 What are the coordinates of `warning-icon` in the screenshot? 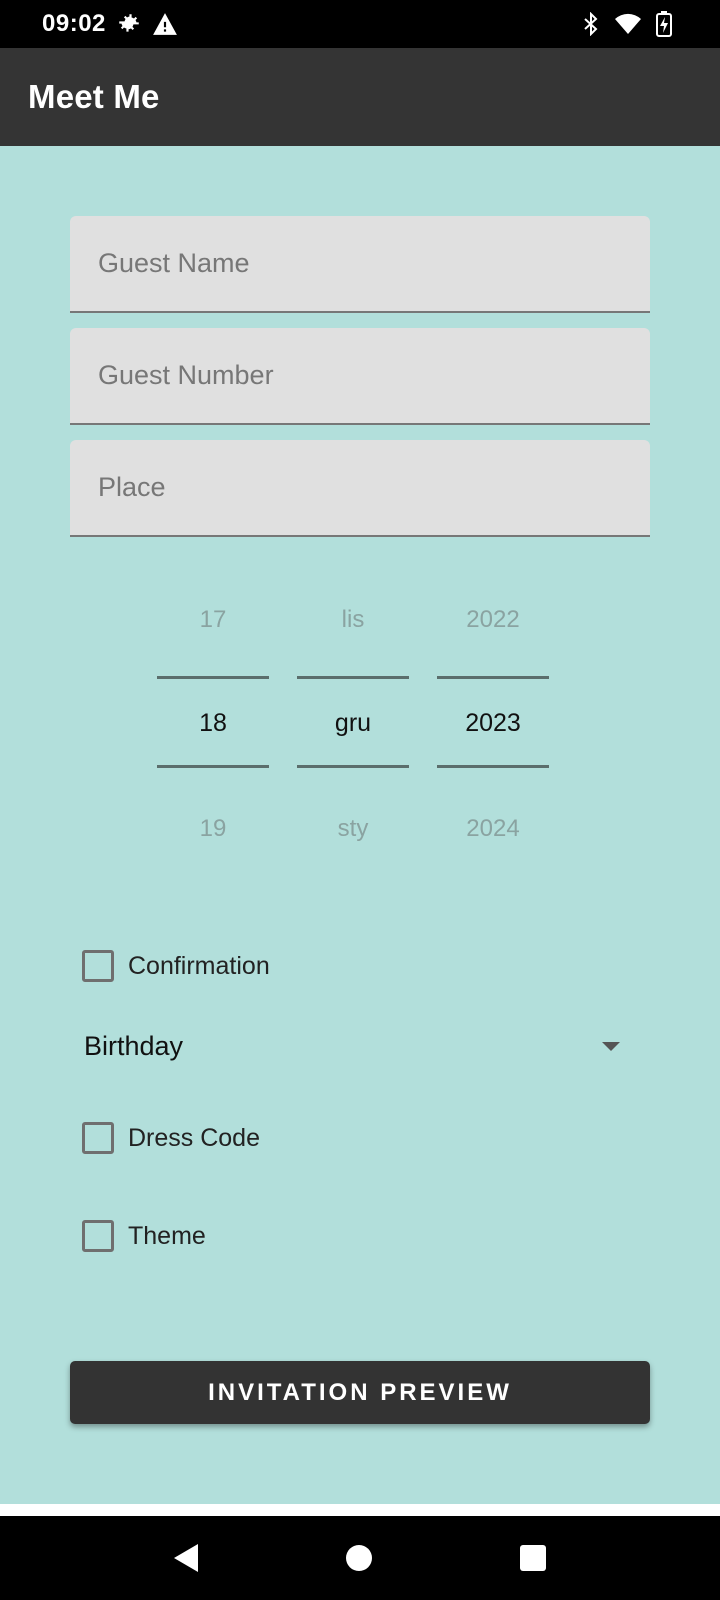 It's located at (165, 24).